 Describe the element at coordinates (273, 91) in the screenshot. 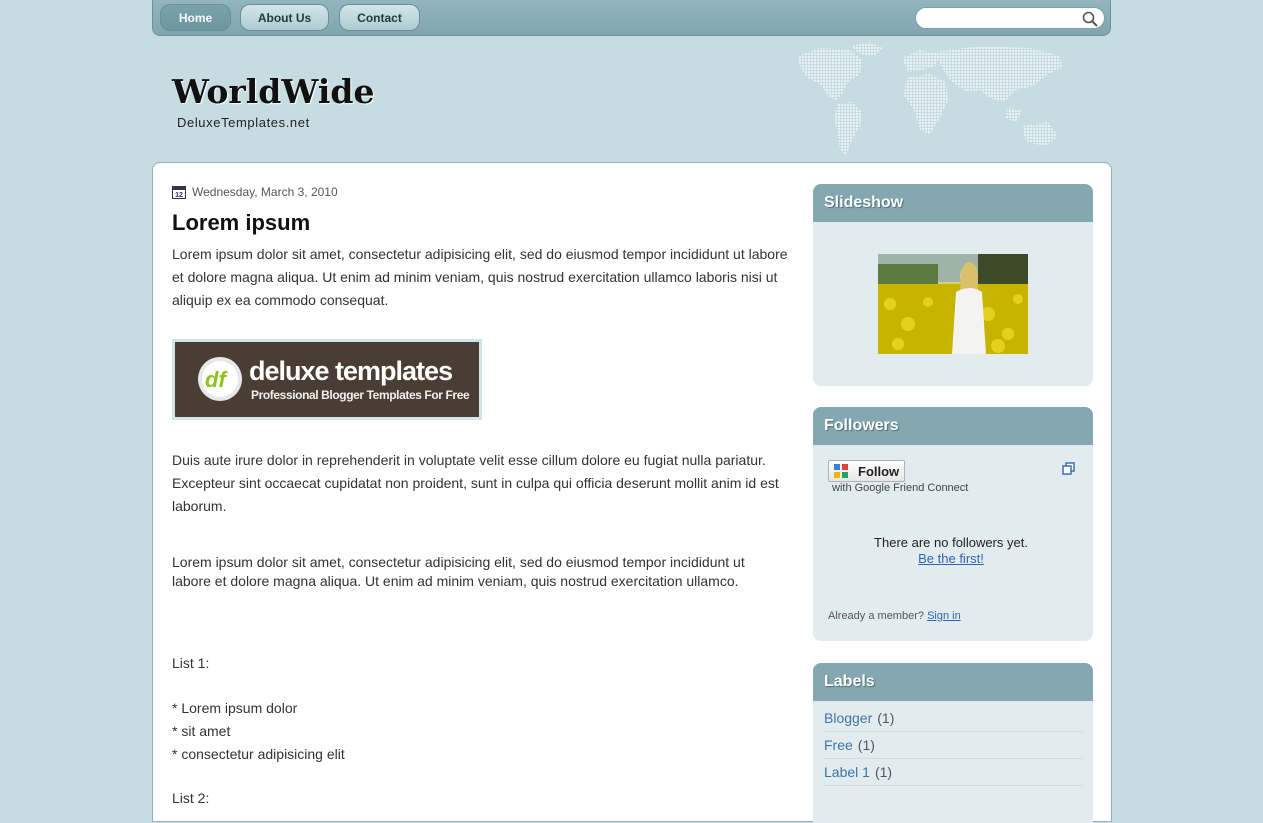

I see `site-title: WorldWide` at that location.